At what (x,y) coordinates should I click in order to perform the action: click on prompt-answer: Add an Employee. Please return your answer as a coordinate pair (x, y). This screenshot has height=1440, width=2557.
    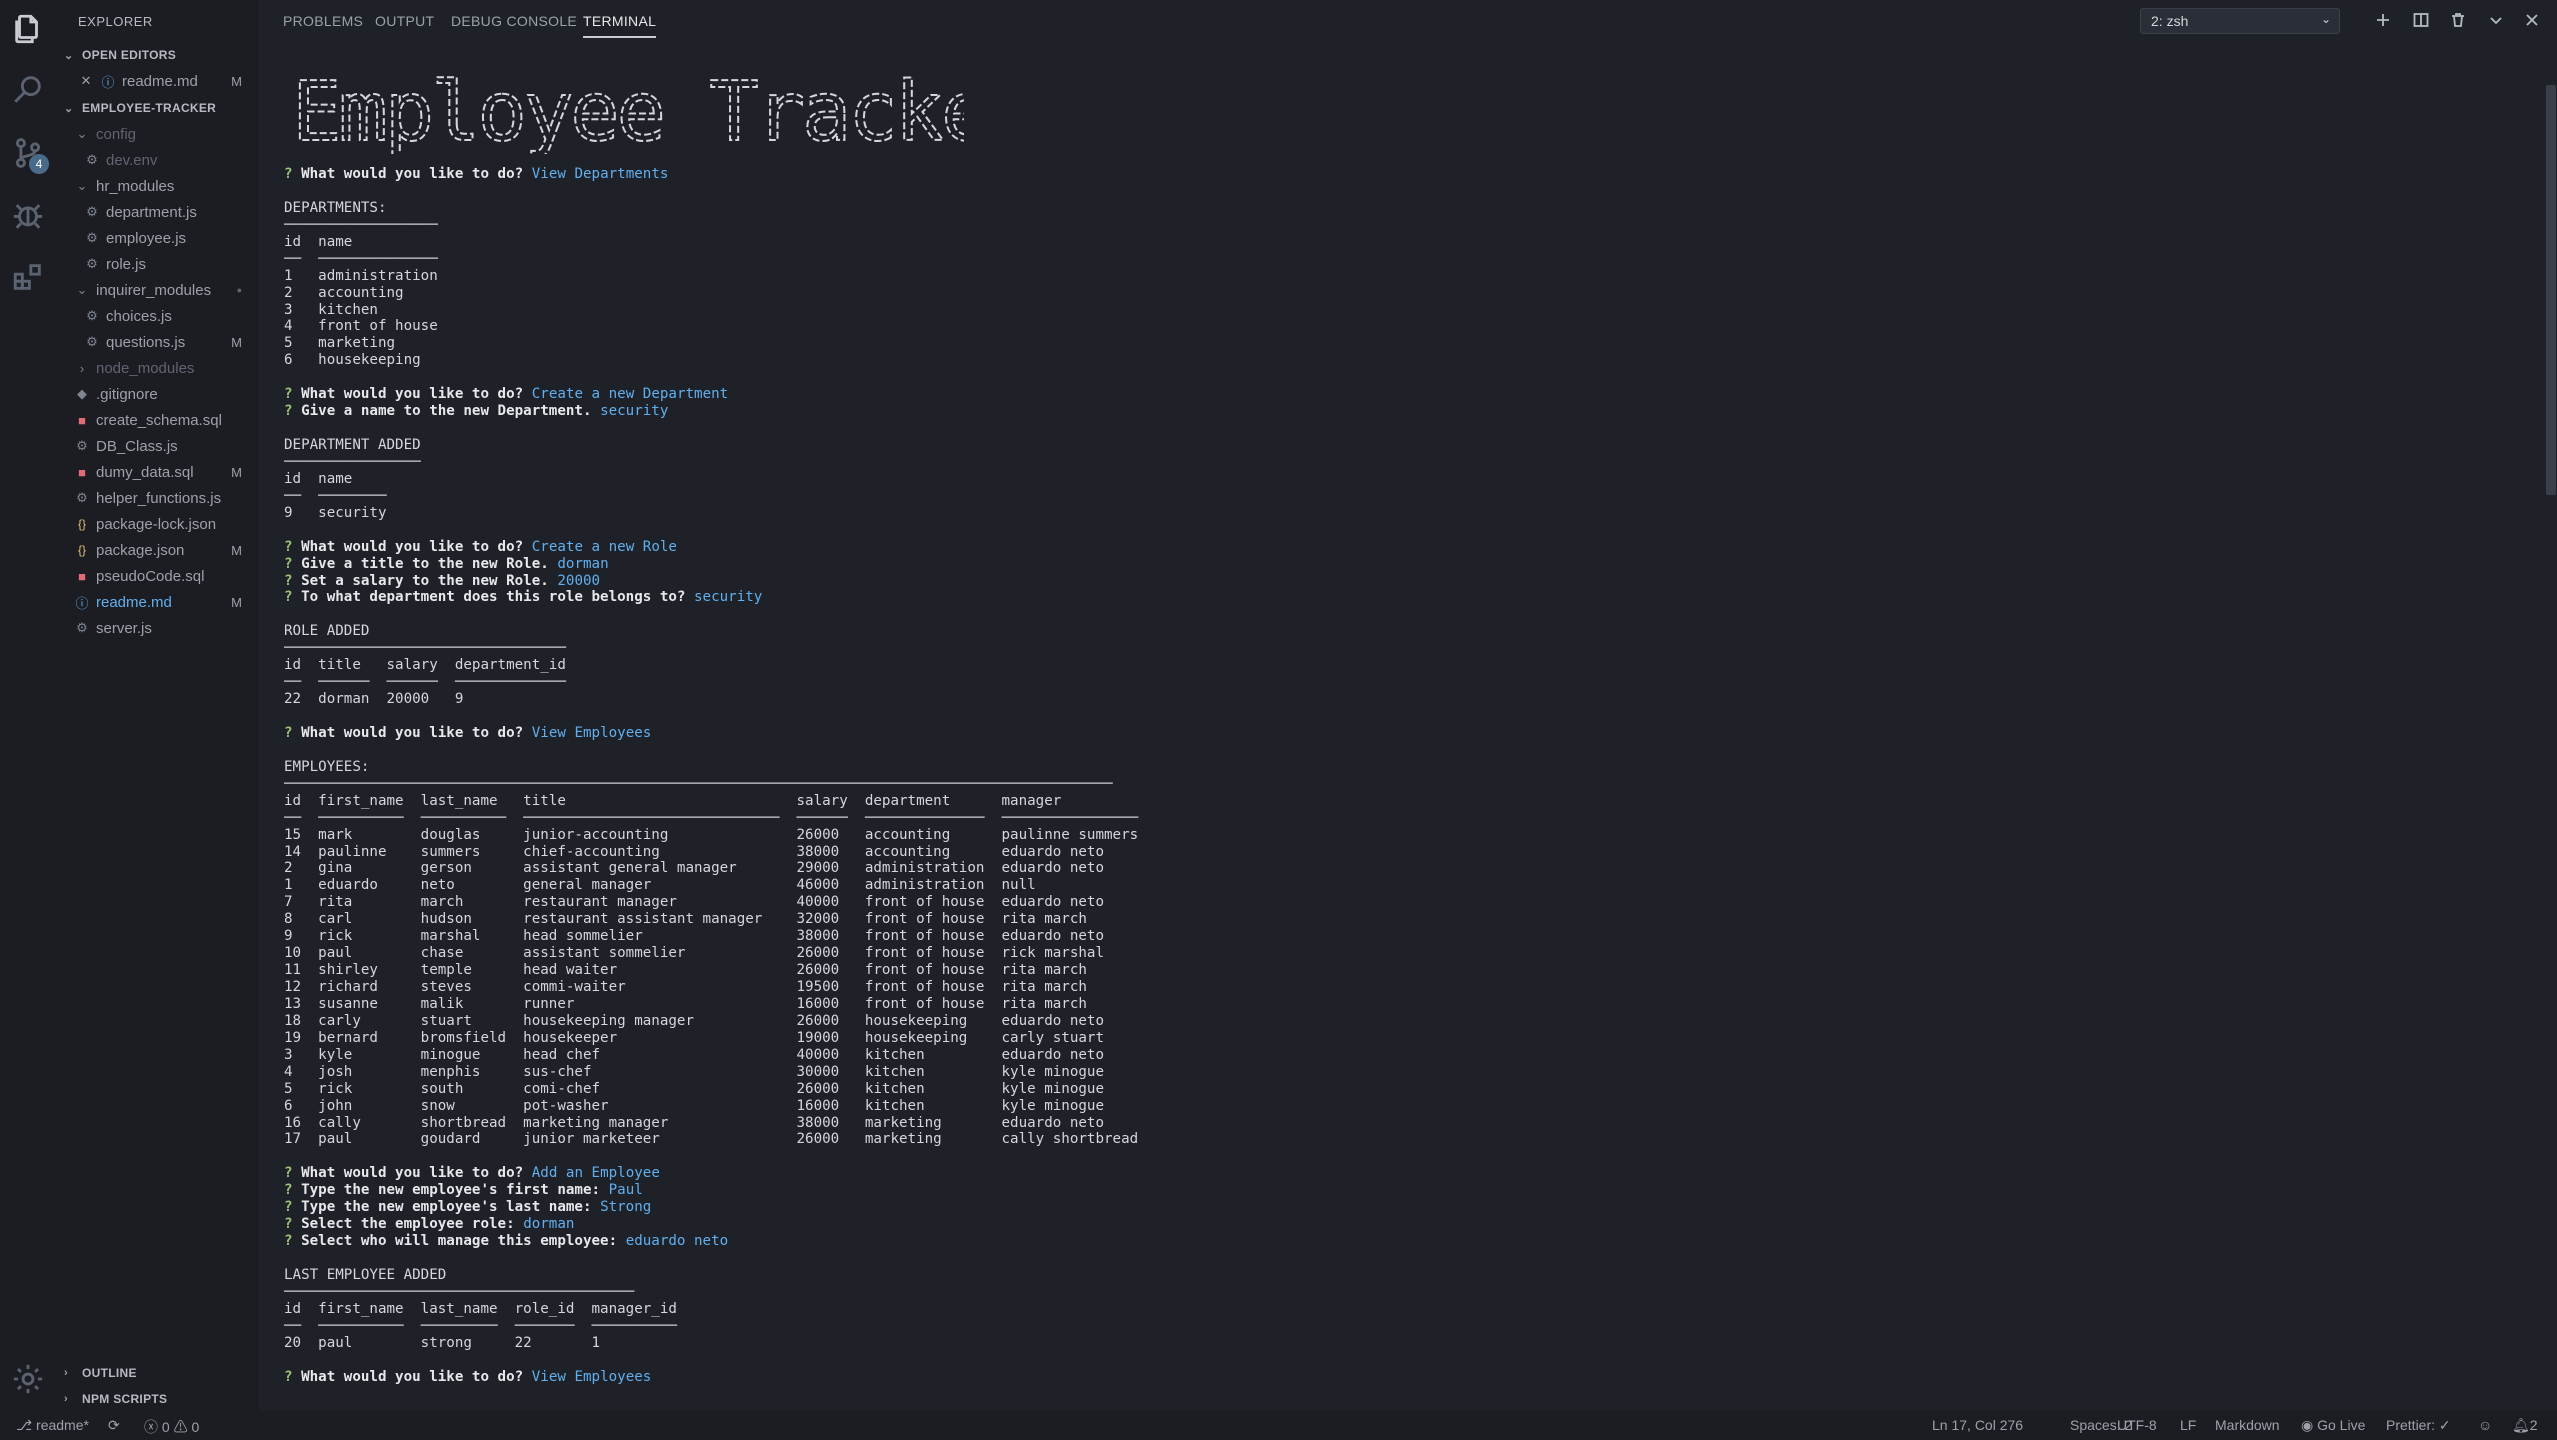
    Looking at the image, I should click on (595, 1173).